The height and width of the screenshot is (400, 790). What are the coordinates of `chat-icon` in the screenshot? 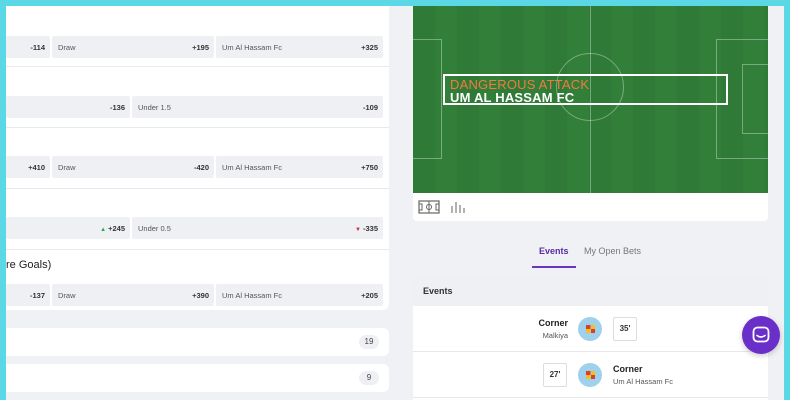 It's located at (761, 334).